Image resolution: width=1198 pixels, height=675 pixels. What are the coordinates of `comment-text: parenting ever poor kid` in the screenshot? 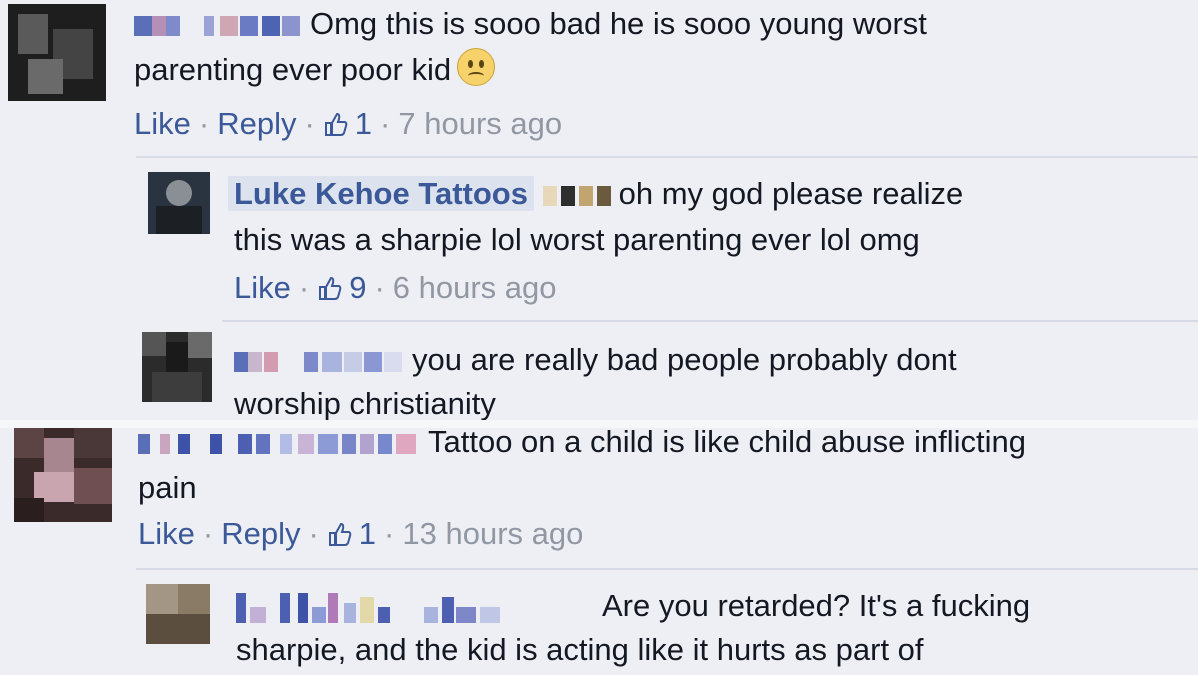 It's located at (315, 70).